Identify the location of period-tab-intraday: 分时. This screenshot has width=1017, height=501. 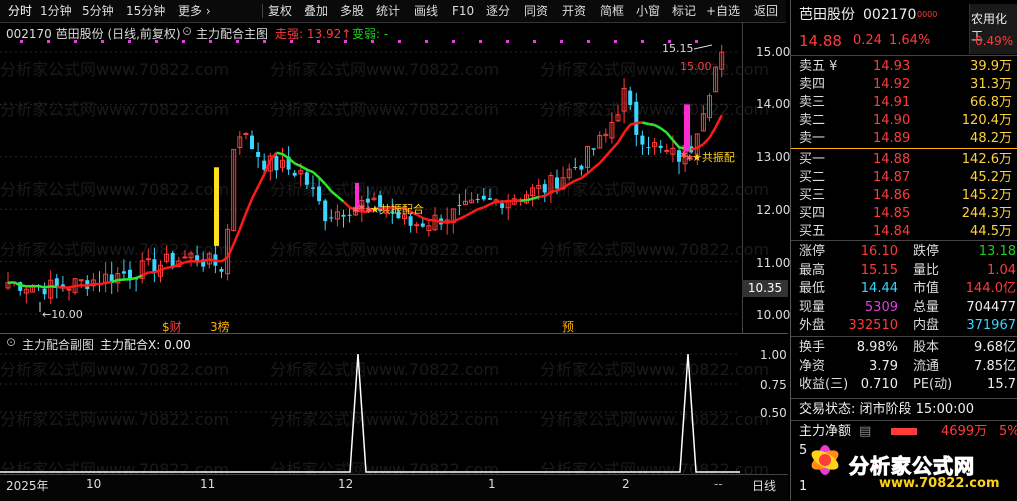
(20, 11).